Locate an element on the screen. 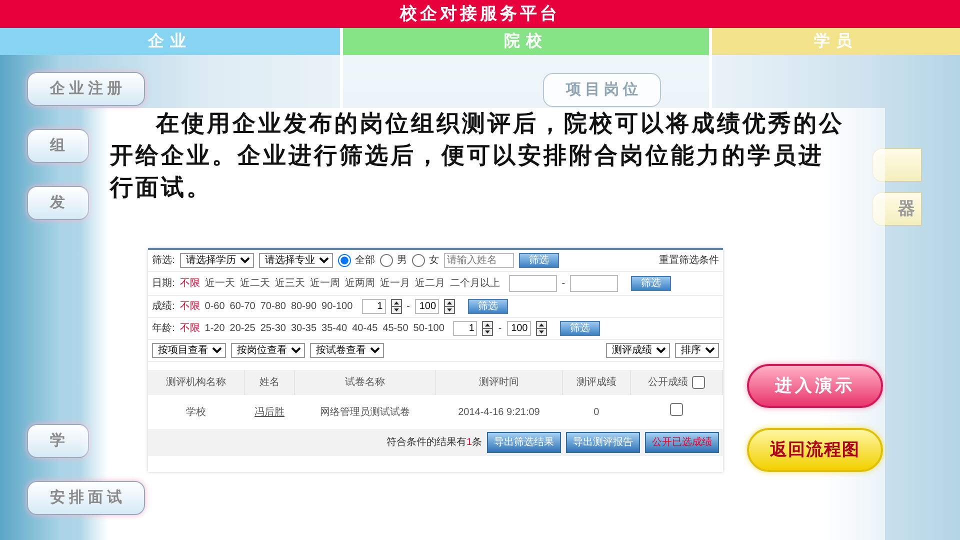 The width and height of the screenshot is (960, 540). select-field: 按岗位查看 is located at coordinates (268, 350).